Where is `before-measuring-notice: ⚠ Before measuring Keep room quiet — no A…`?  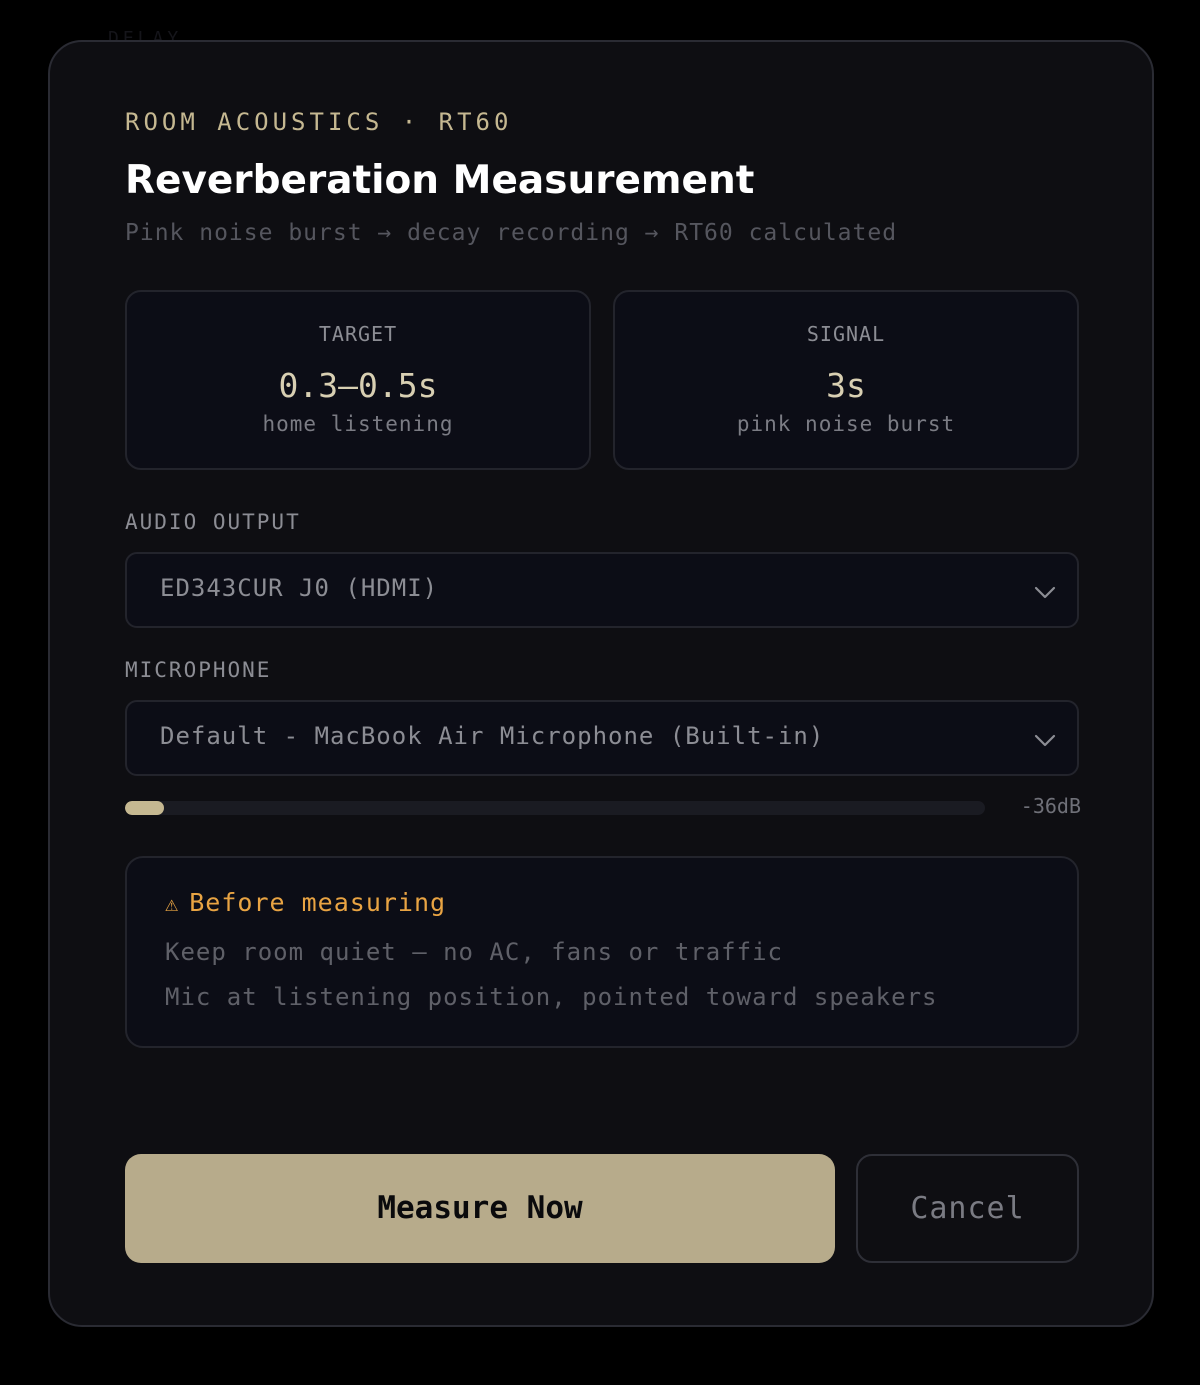
before-measuring-notice: ⚠ Before measuring Keep room quiet — no A… is located at coordinates (602, 952).